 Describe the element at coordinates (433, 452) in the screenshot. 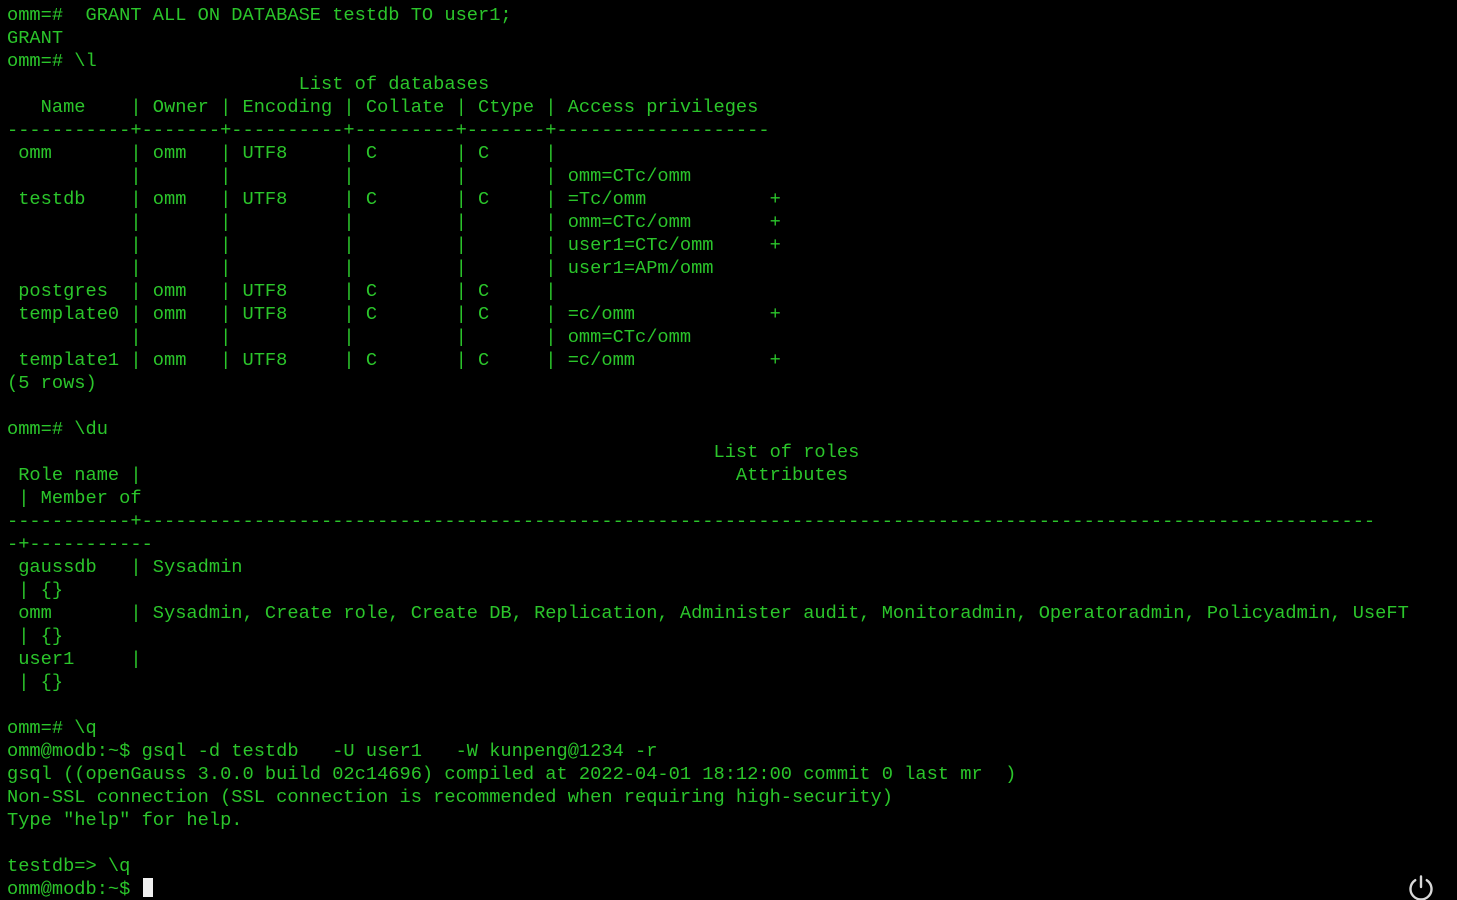

I see `terminal-line: List of roles` at that location.